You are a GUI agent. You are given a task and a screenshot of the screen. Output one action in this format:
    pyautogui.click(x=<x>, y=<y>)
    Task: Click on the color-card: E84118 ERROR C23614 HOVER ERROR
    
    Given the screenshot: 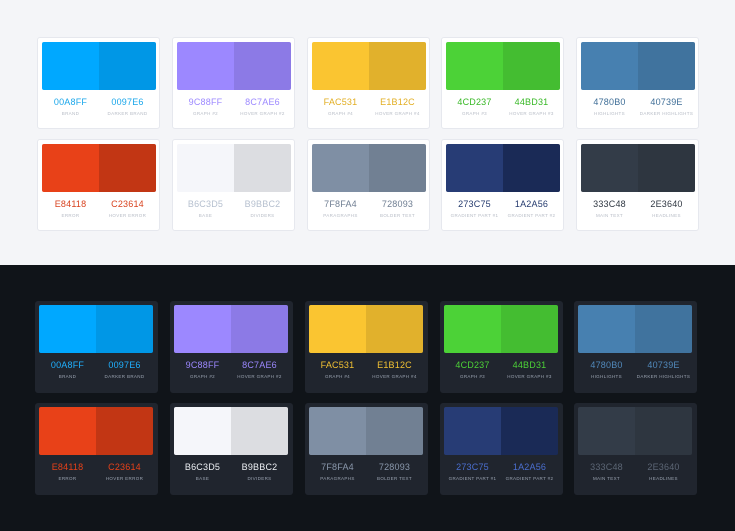 What is the action you would take?
    pyautogui.click(x=96, y=449)
    